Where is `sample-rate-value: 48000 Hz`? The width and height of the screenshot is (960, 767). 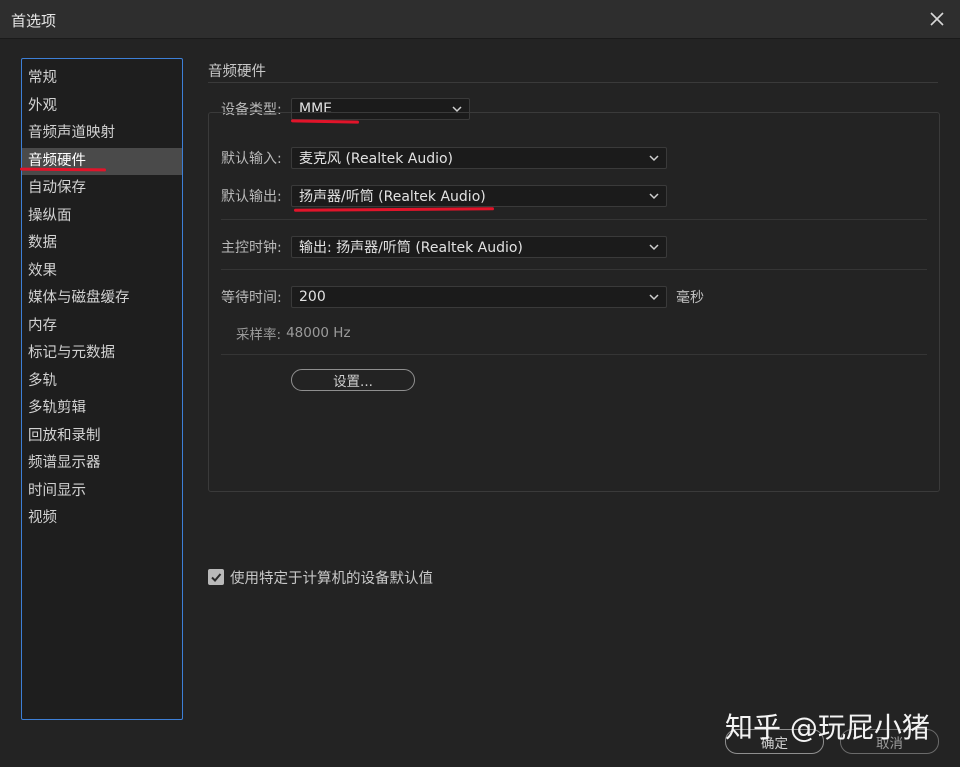 sample-rate-value: 48000 Hz is located at coordinates (318, 333).